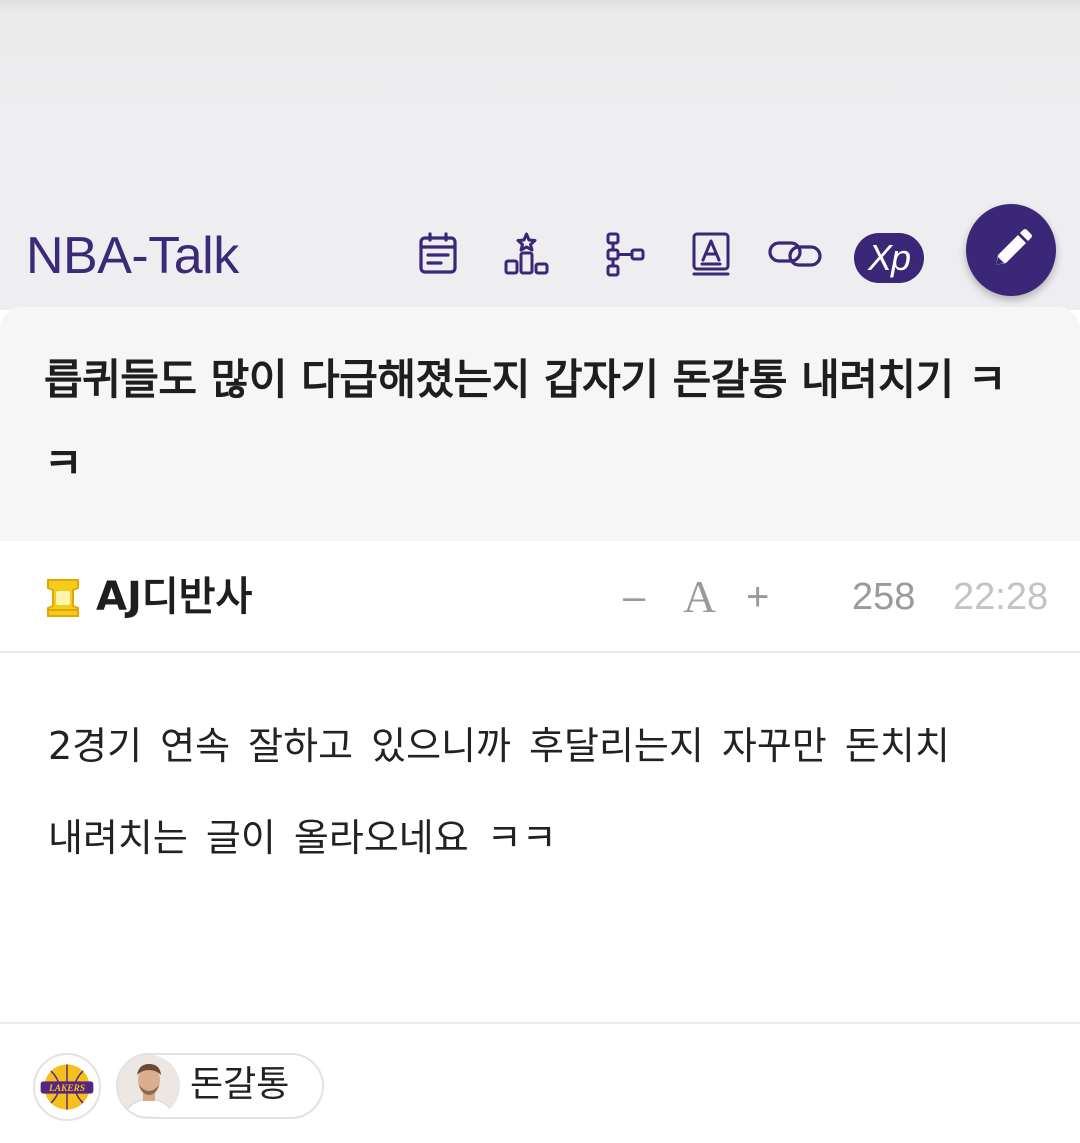  I want to click on link-icon, so click(795, 254).